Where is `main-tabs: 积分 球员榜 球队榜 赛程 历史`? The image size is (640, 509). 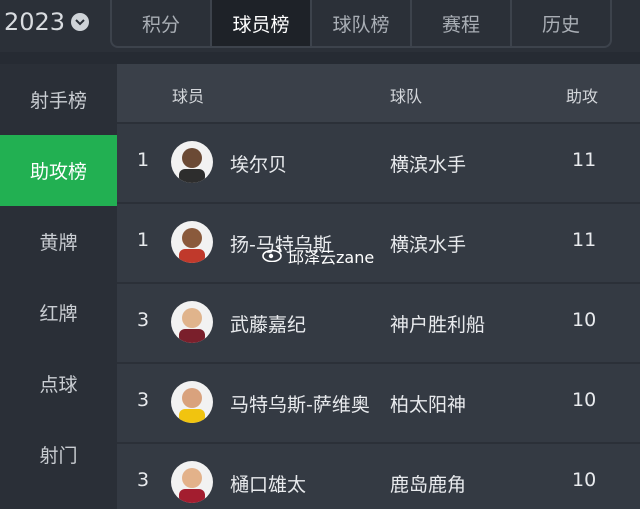 main-tabs: 积分 球员榜 球队榜 赛程 历史 is located at coordinates (361, 24).